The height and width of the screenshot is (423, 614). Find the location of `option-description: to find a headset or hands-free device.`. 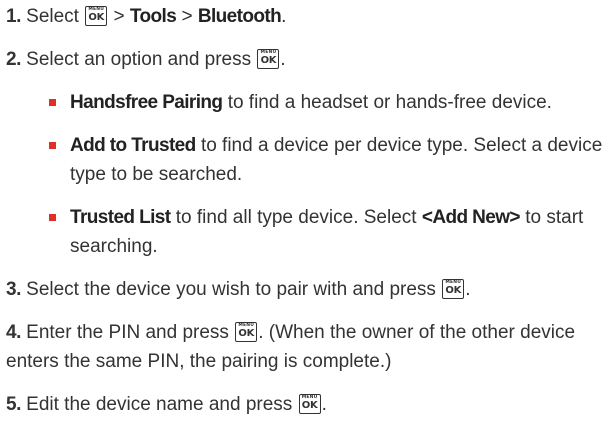

option-description: to find a headset or hands-free device. is located at coordinates (389, 102).